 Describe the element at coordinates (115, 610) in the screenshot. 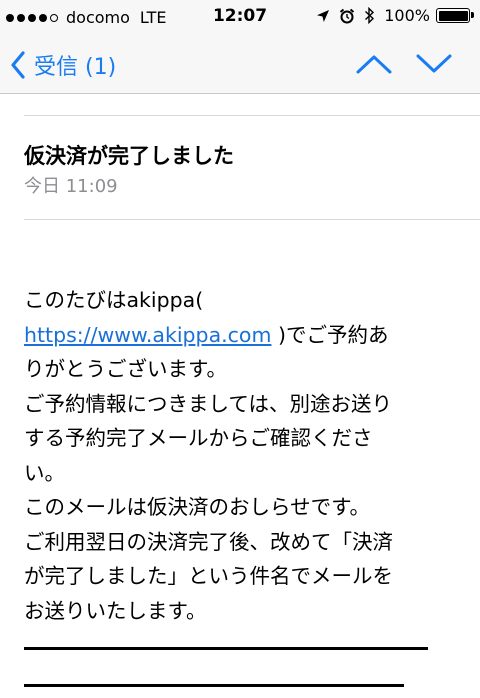

I see `body-text-segment: お送りいたします。` at that location.